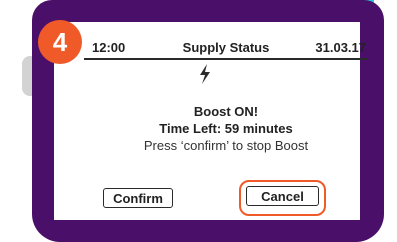 This screenshot has width=397, height=242. I want to click on confirm-button: Confirm, so click(138, 198).